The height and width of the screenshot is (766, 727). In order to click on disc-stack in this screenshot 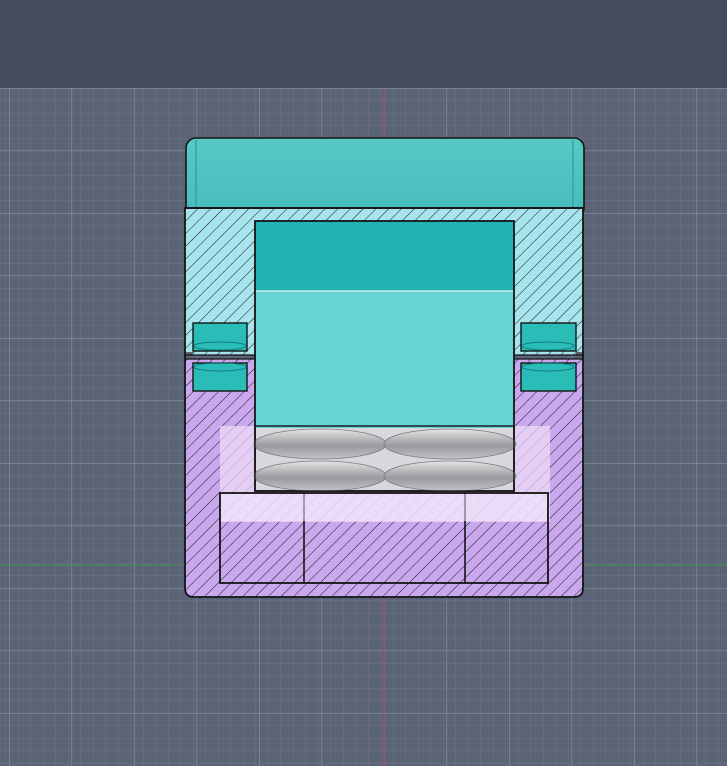, I will do `click(385, 458)`.